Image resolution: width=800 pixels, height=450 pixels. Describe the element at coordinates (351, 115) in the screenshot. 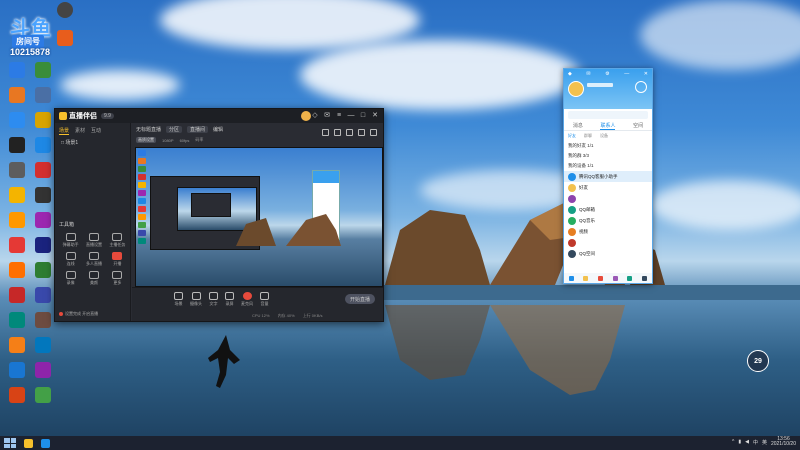

I see `minimize-icon: —` at that location.